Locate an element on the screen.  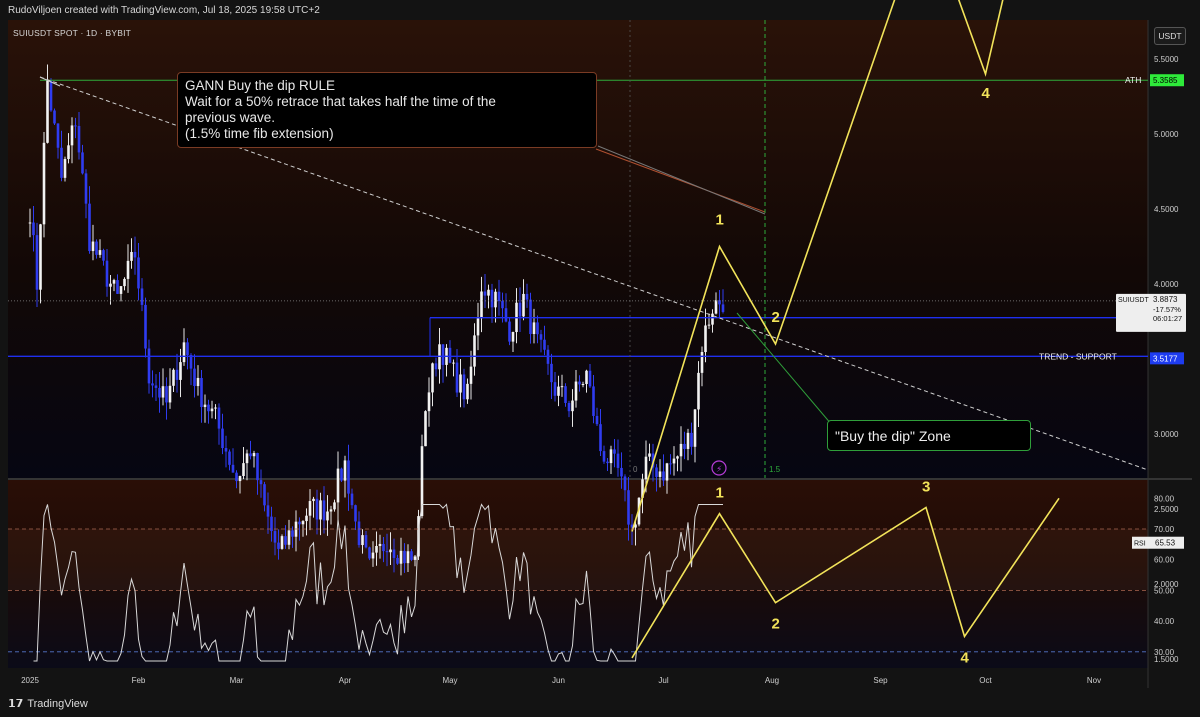
rsi-wave-label: 3 is located at coordinates (926, 487).